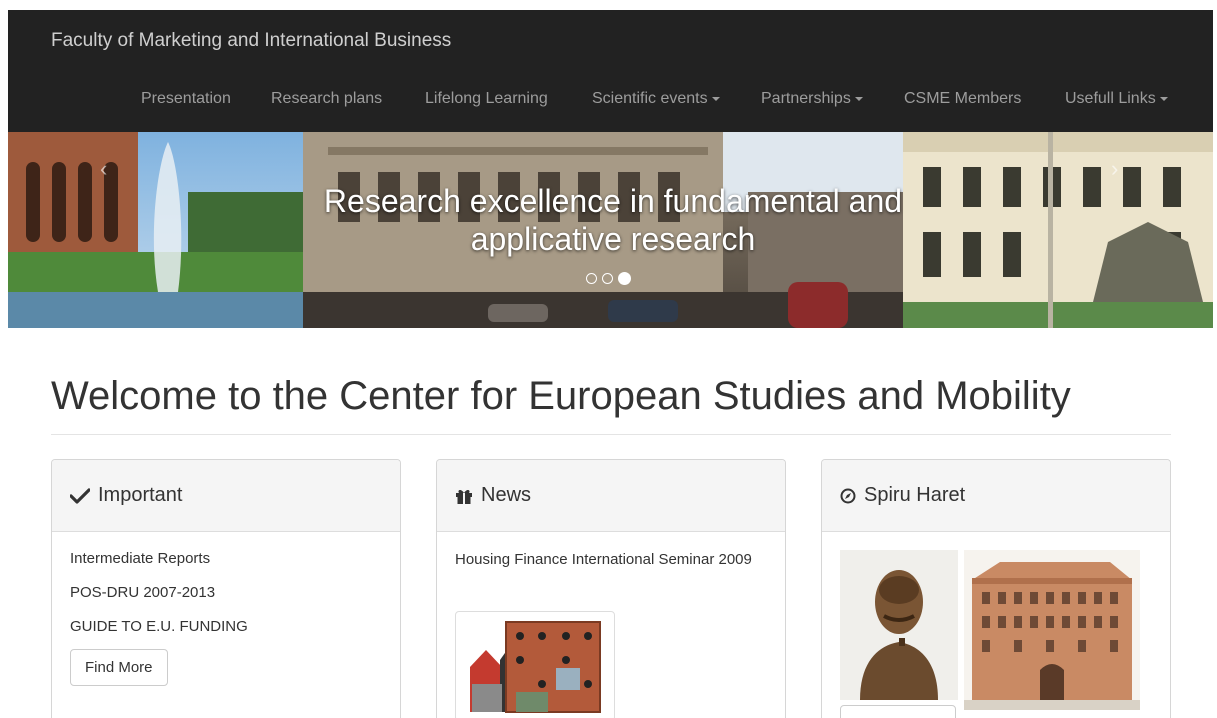 Image resolution: width=1217 pixels, height=718 pixels. What do you see at coordinates (898, 711) in the screenshot?
I see `spiru-more-button` at bounding box center [898, 711].